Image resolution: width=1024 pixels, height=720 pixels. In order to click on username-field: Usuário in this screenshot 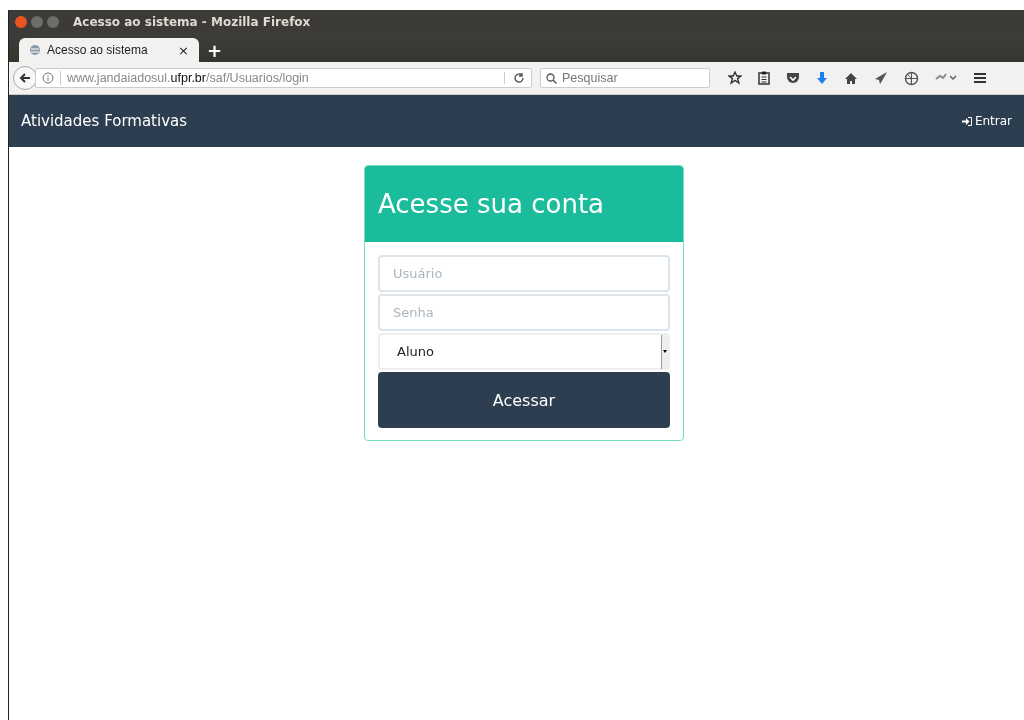, I will do `click(524, 273)`.